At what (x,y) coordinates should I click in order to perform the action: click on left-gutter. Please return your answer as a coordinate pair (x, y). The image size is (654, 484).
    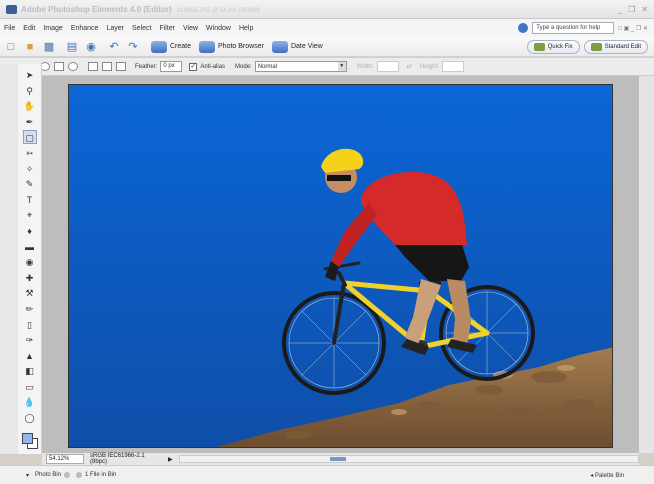
    Looking at the image, I should click on (9, 259).